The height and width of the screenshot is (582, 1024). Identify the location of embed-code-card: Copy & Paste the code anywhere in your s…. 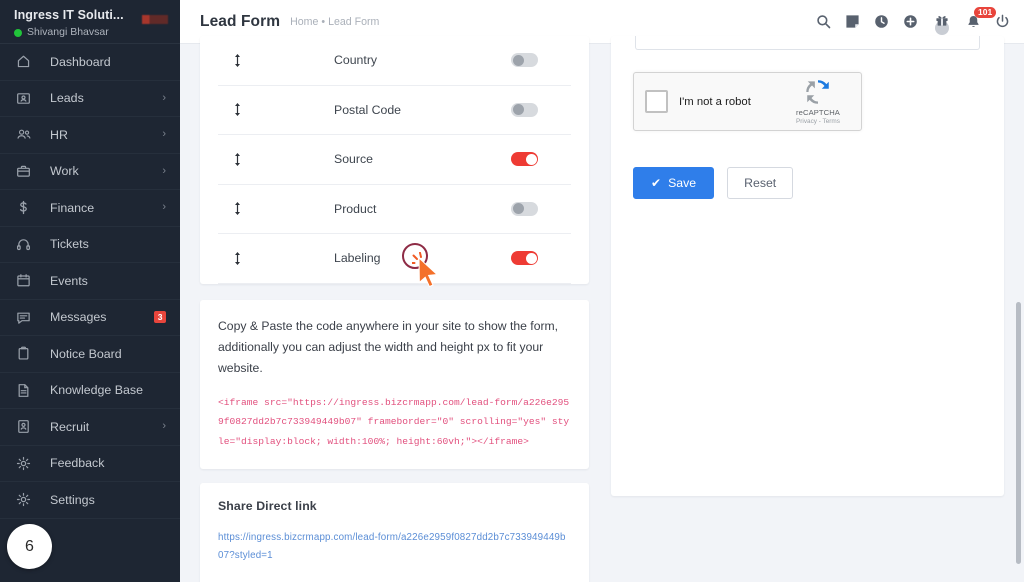
(394, 384).